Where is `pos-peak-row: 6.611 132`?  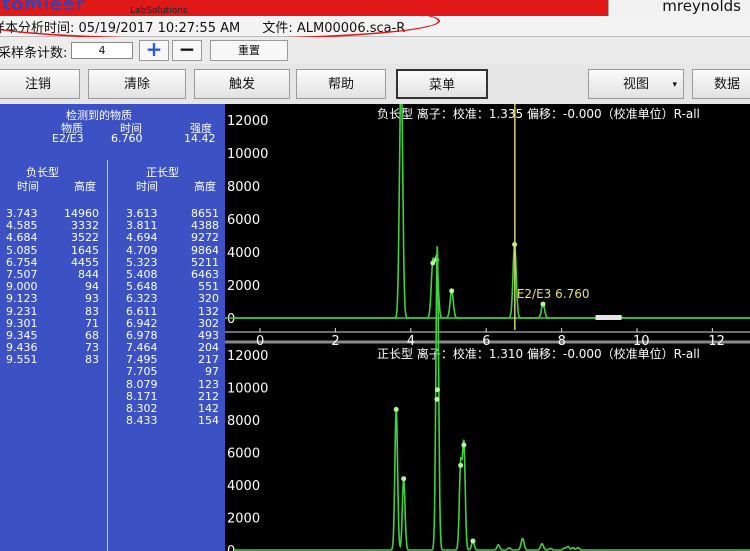
pos-peak-row: 6.611 132 is located at coordinates (172, 311).